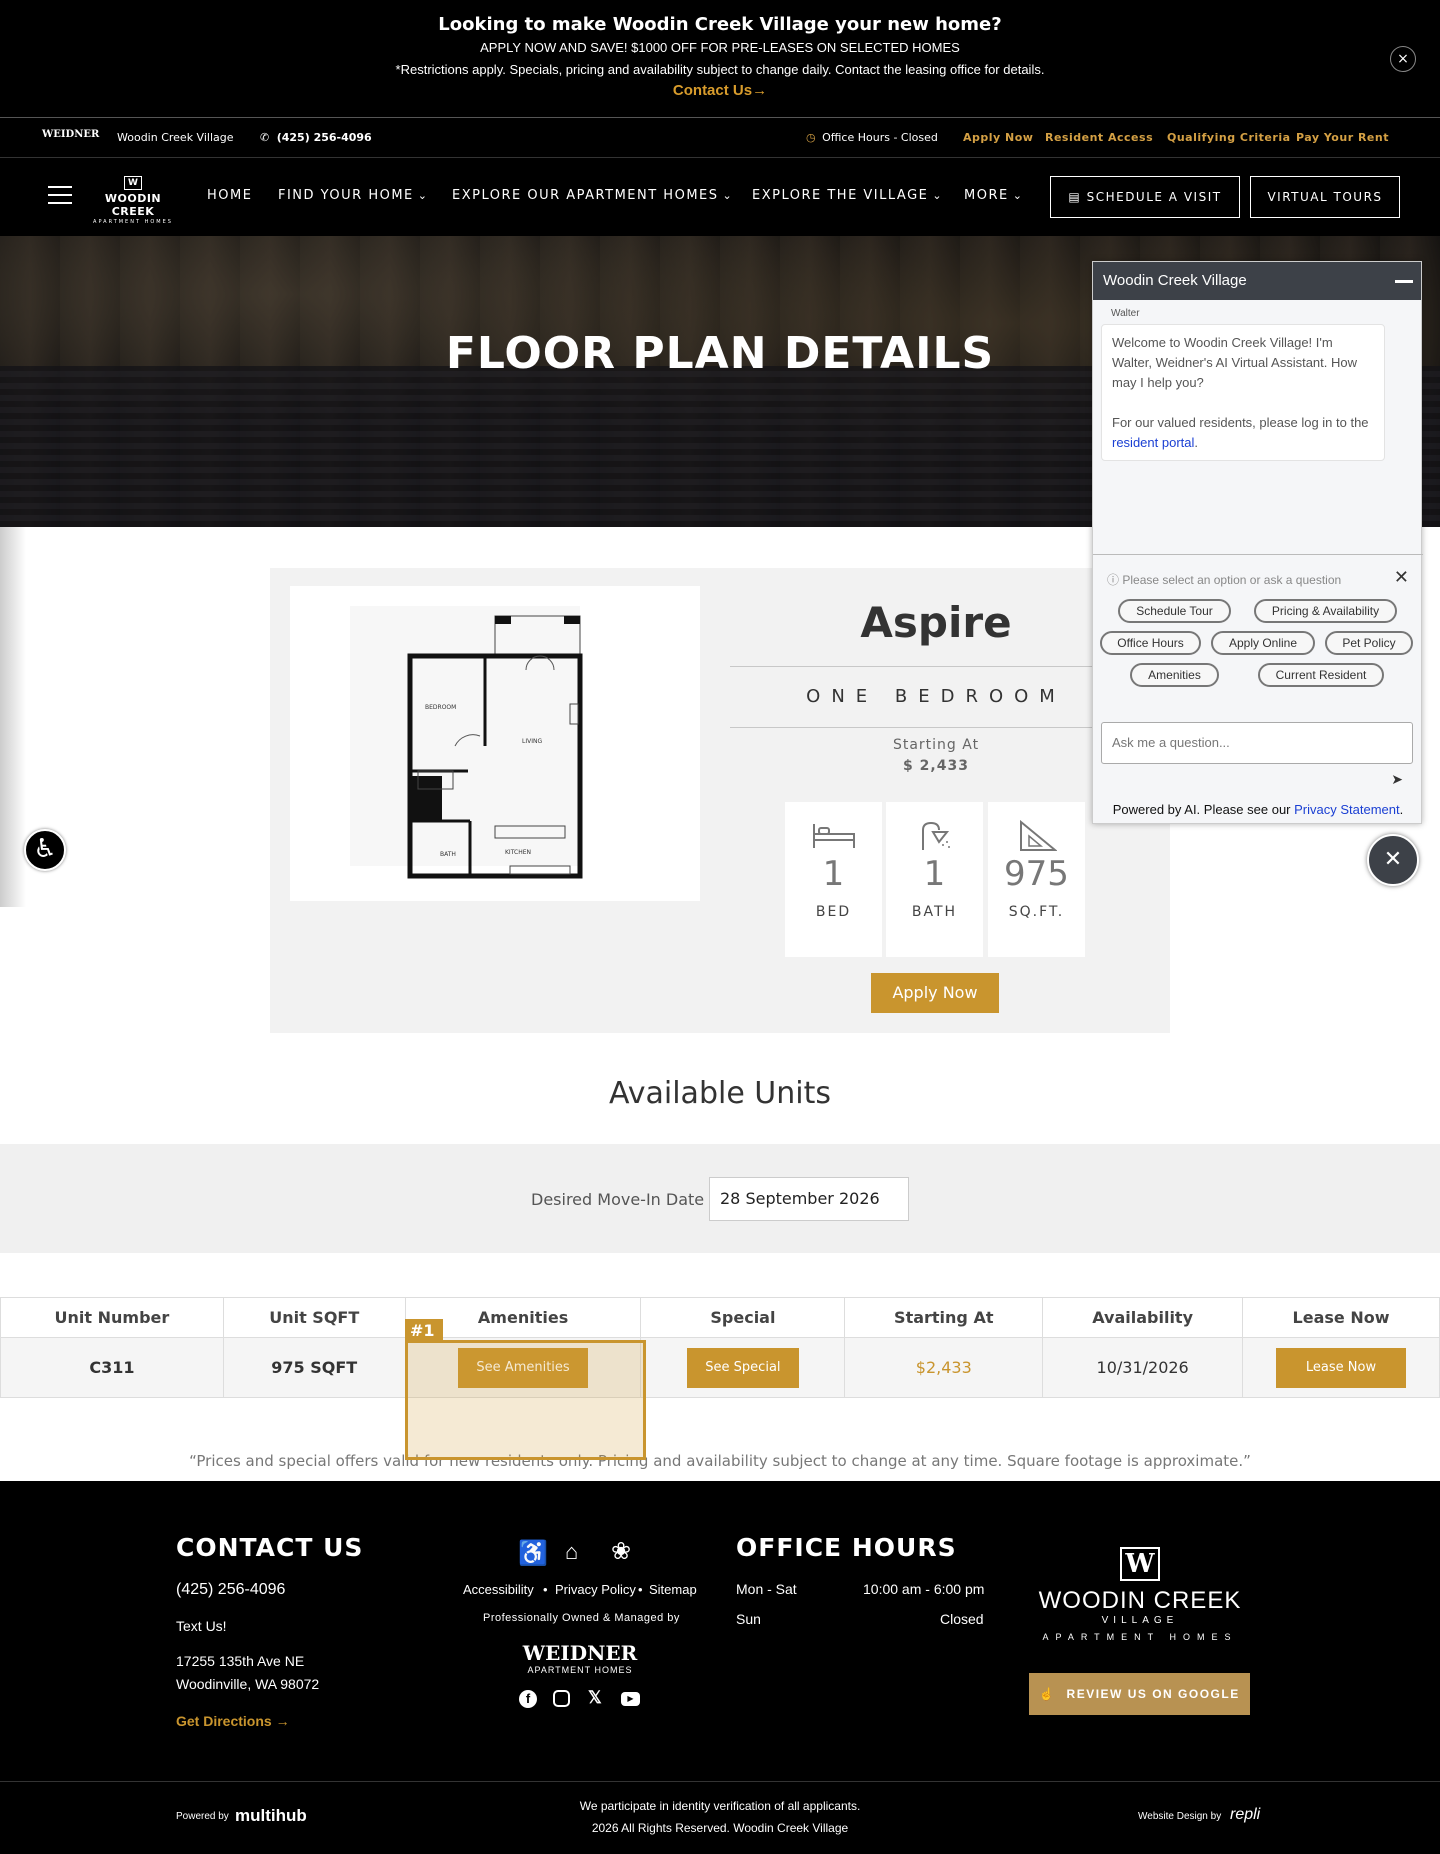  I want to click on text-us-link: Text Us!, so click(201, 1626).